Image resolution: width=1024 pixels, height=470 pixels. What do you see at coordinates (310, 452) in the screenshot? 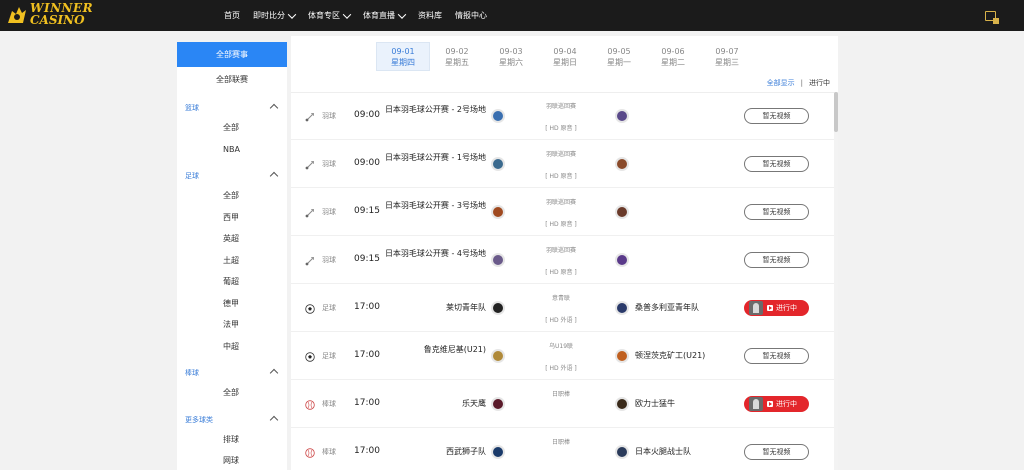
I see `baseball-icon` at bounding box center [310, 452].